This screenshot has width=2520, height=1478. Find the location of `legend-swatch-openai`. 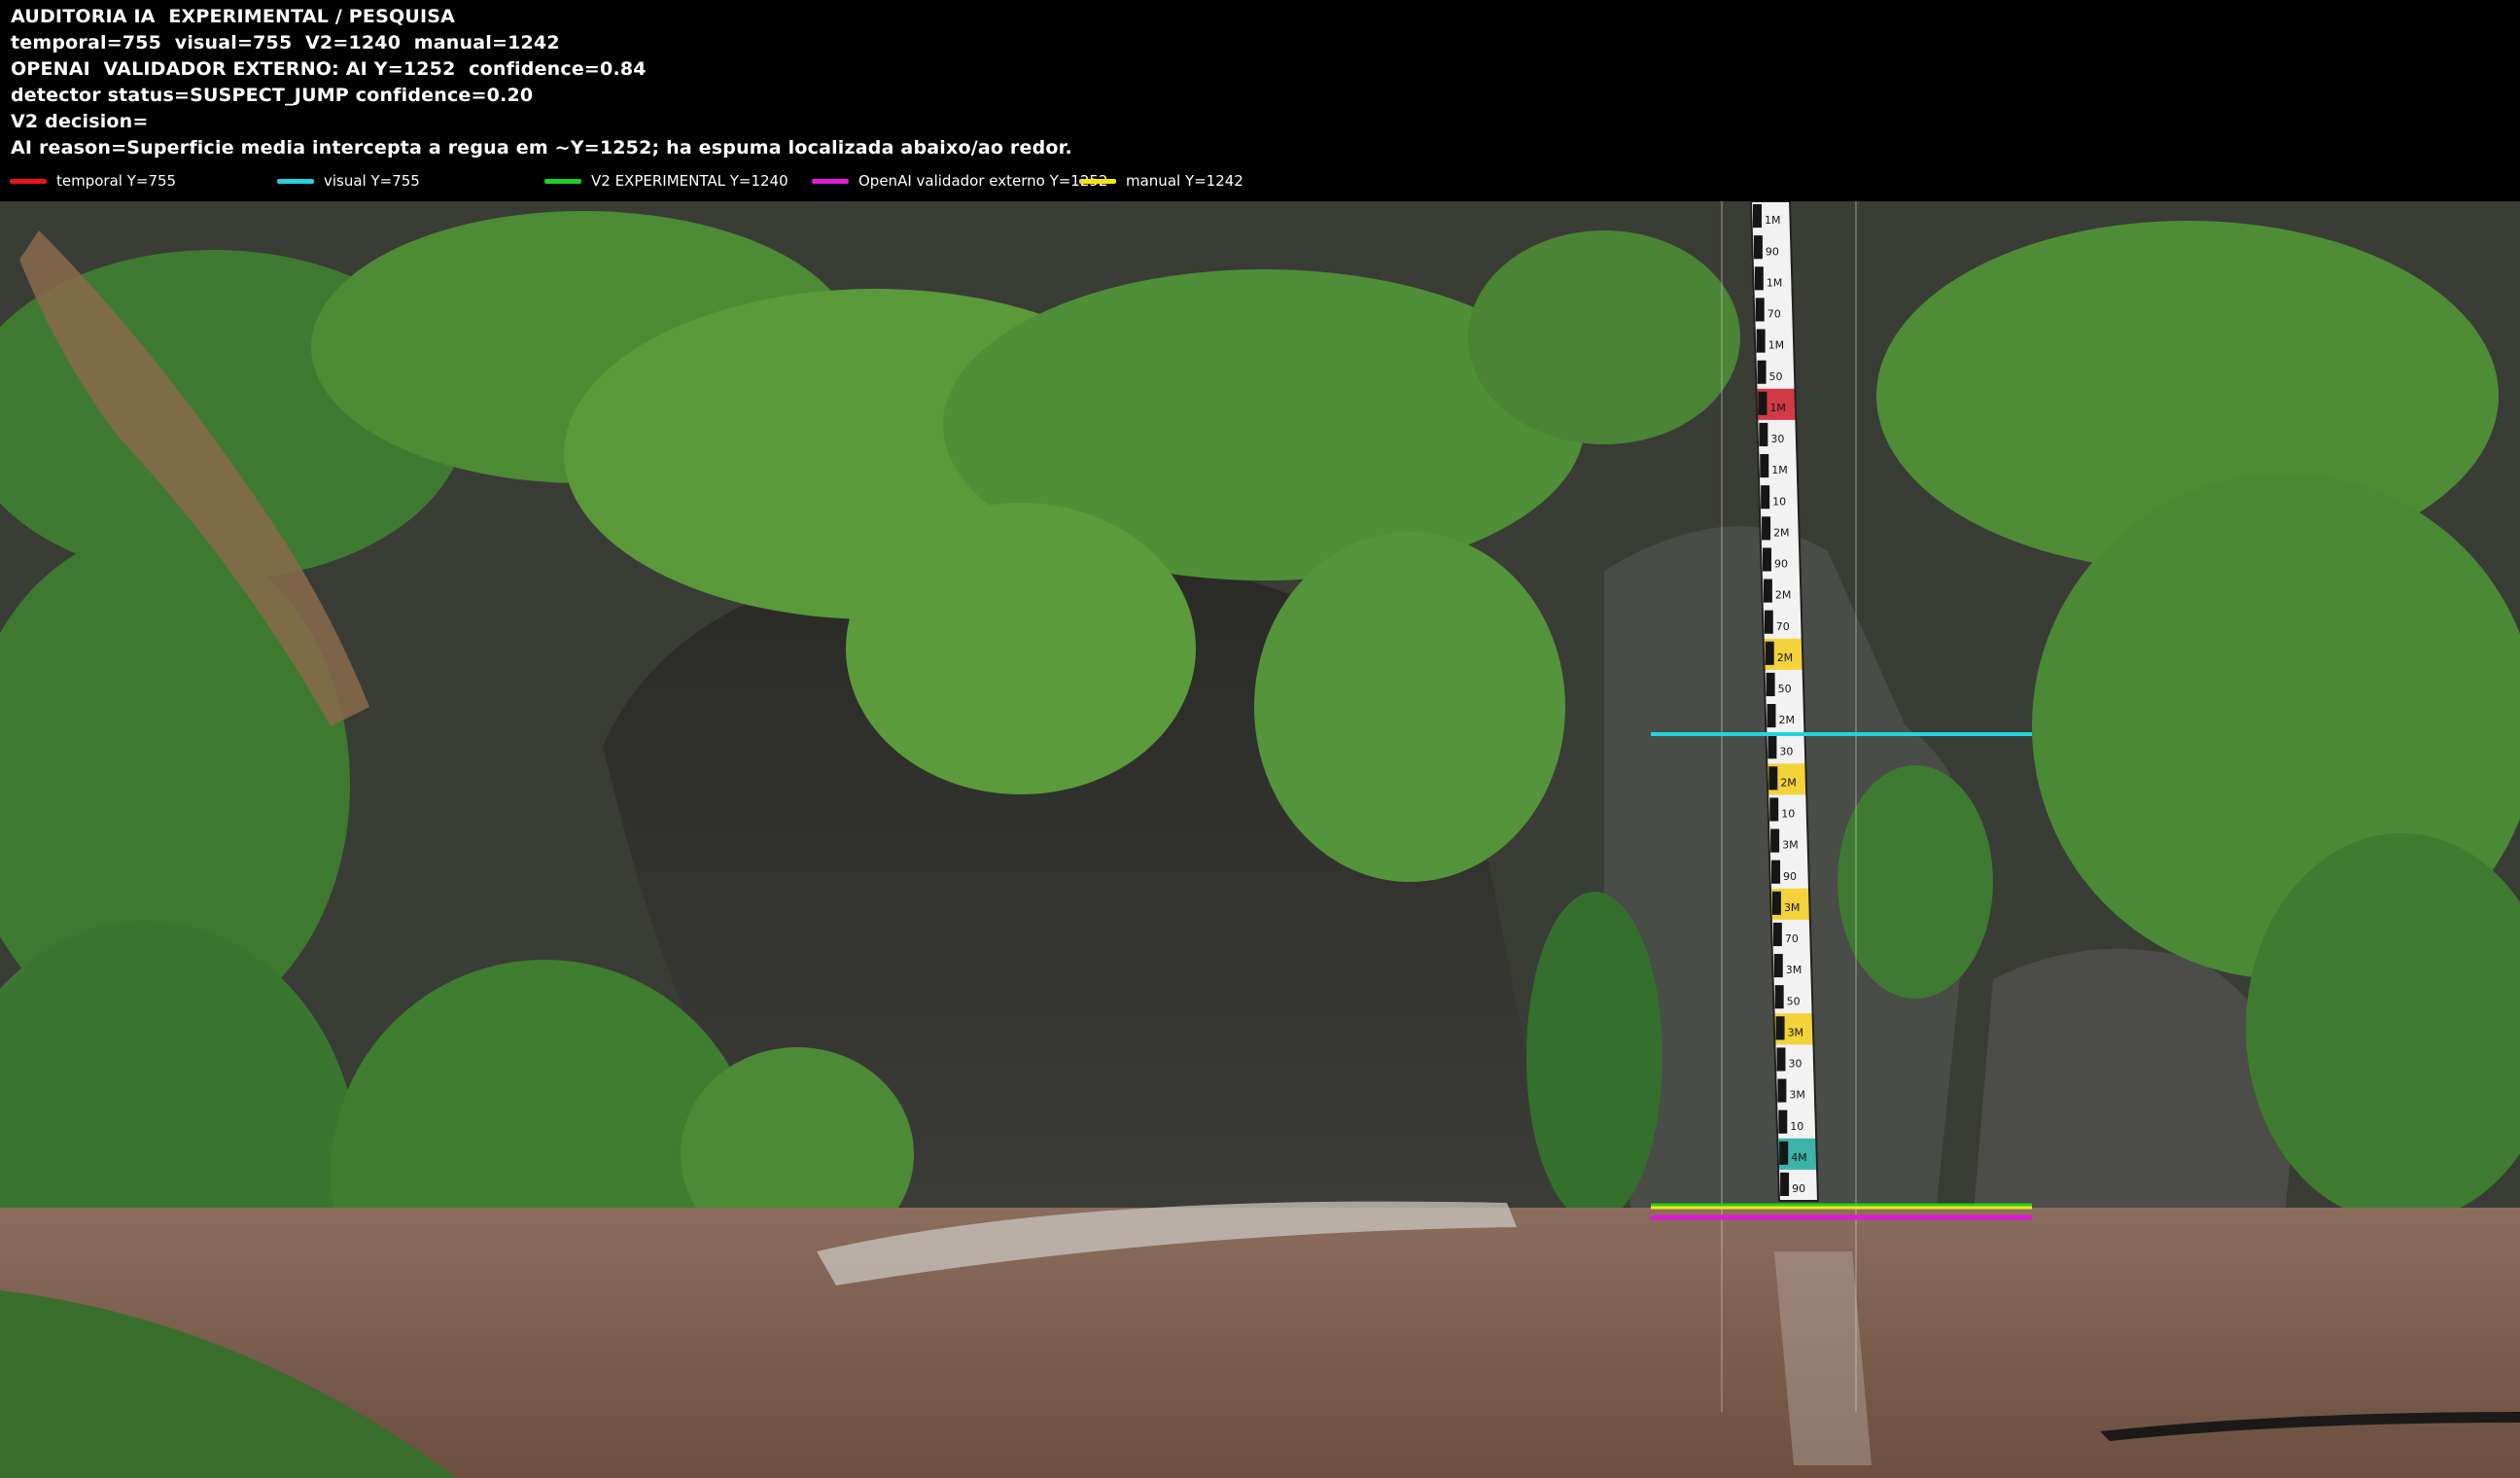

legend-swatch-openai is located at coordinates (830, 181).